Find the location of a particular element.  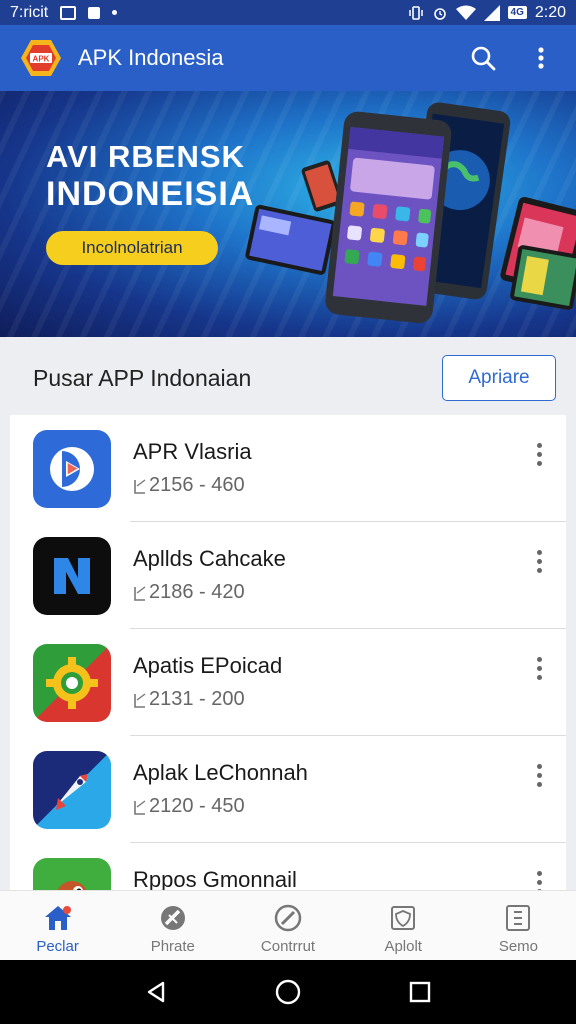

banner-devices-illustration is located at coordinates (410, 213).